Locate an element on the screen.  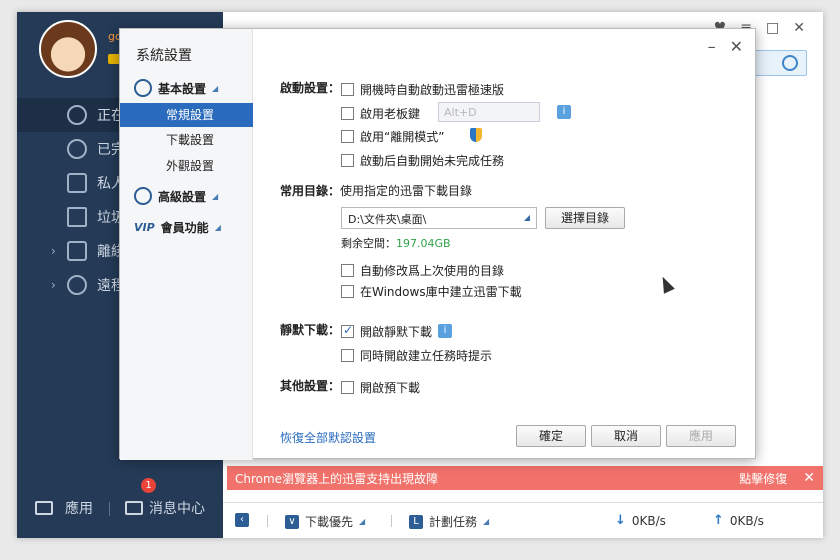
fix-link: 點擊修復 is located at coordinates (763, 478).